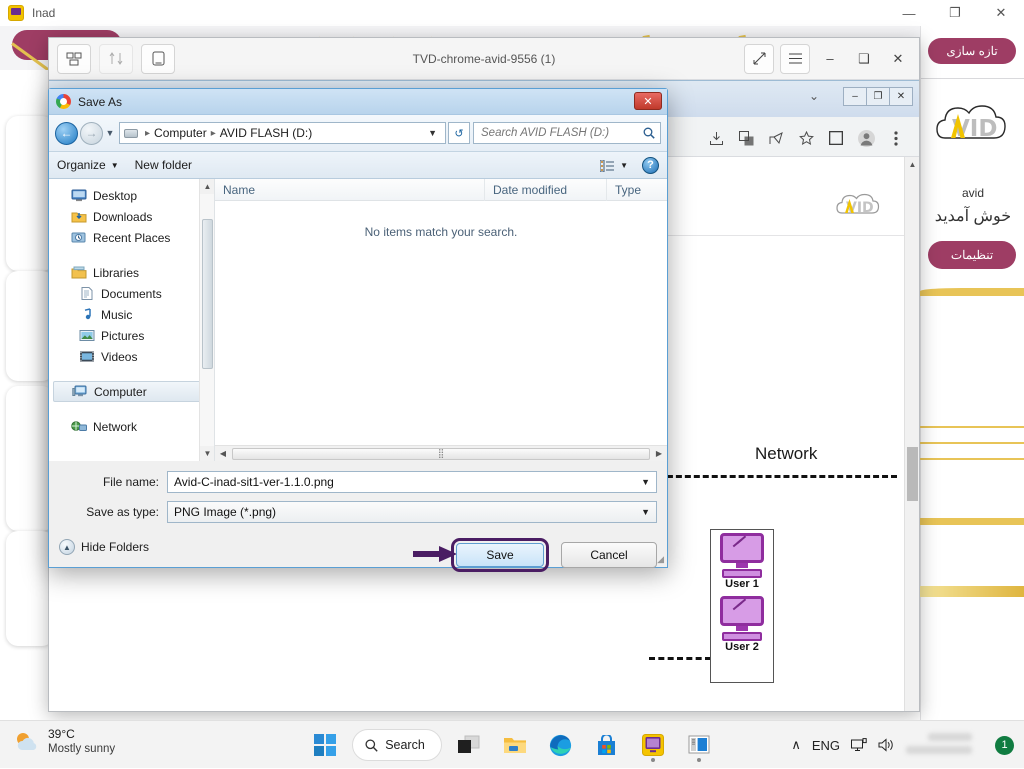 This screenshot has height=769, width=1024. I want to click on translate-icon, so click(746, 138).